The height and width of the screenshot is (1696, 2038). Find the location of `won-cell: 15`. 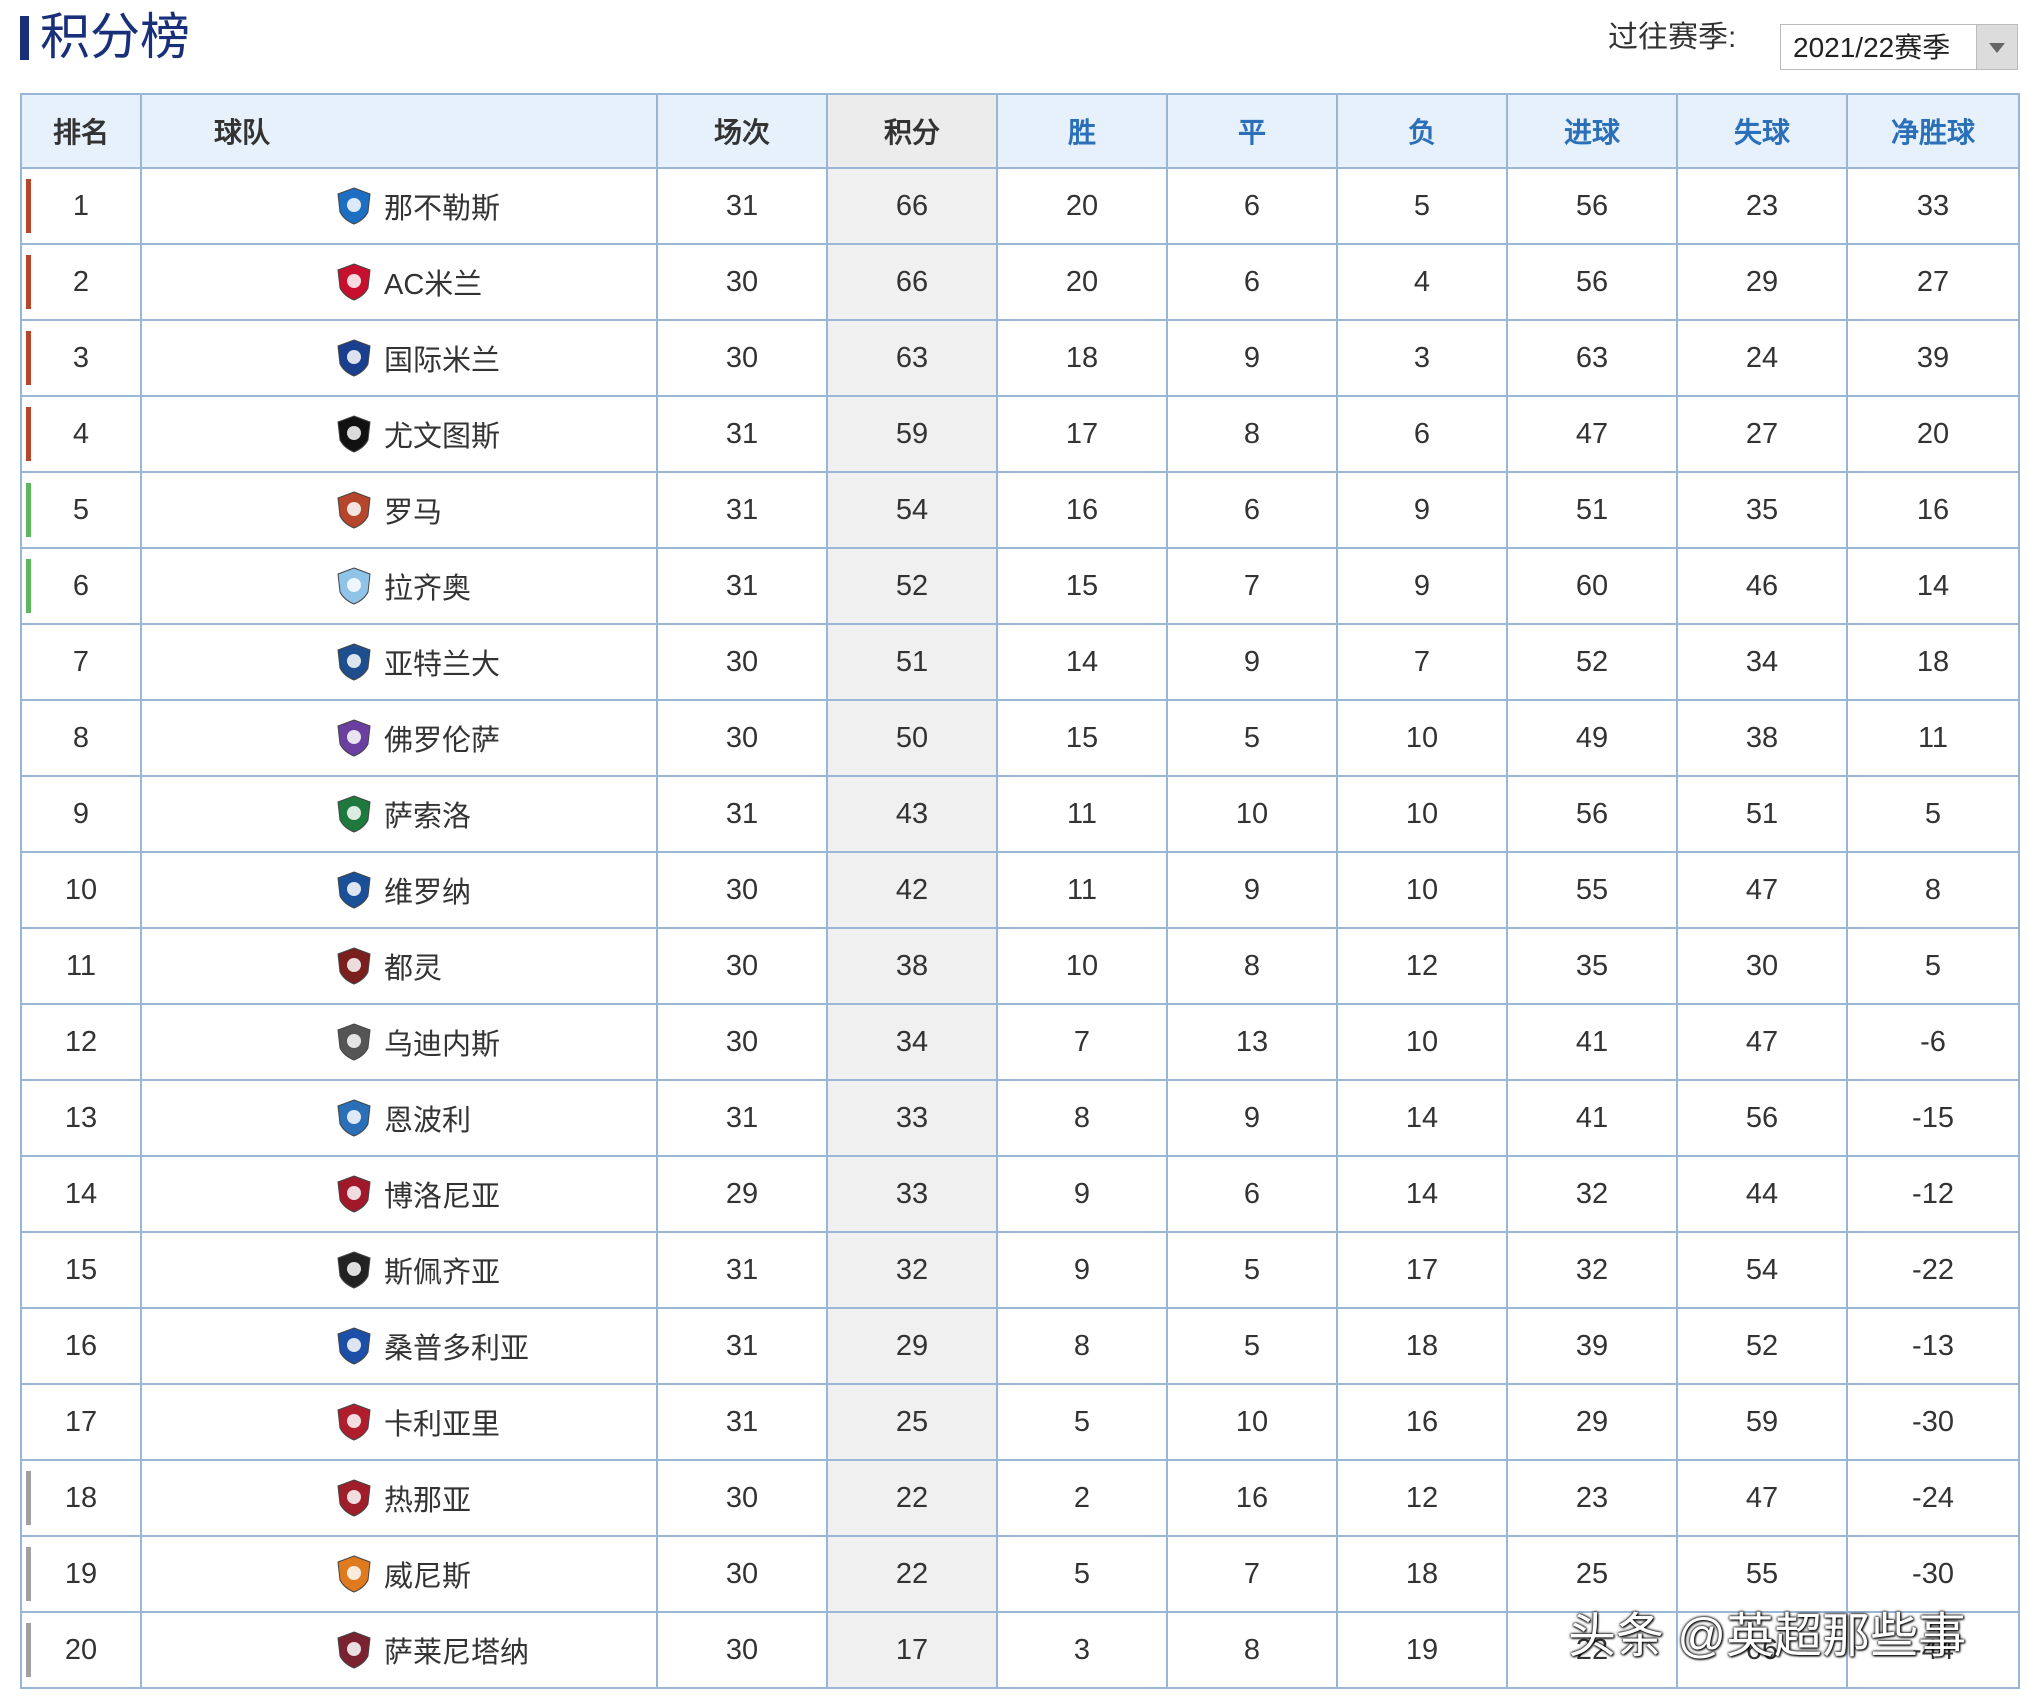

won-cell: 15 is located at coordinates (1082, 738).